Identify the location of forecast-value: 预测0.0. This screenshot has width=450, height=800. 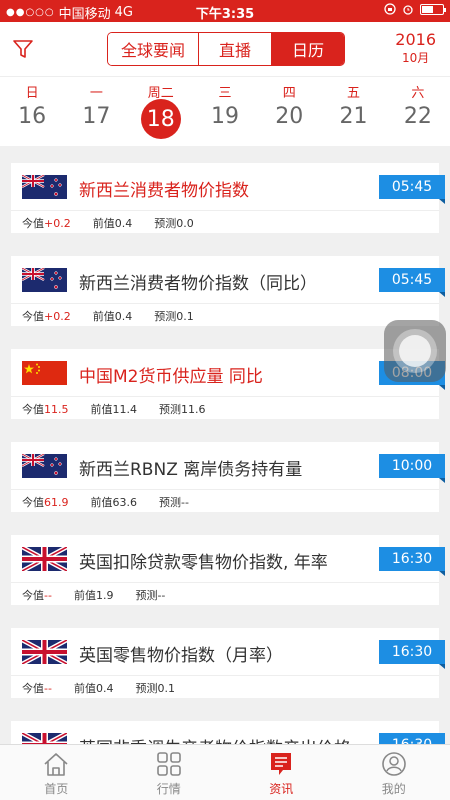
(174, 223).